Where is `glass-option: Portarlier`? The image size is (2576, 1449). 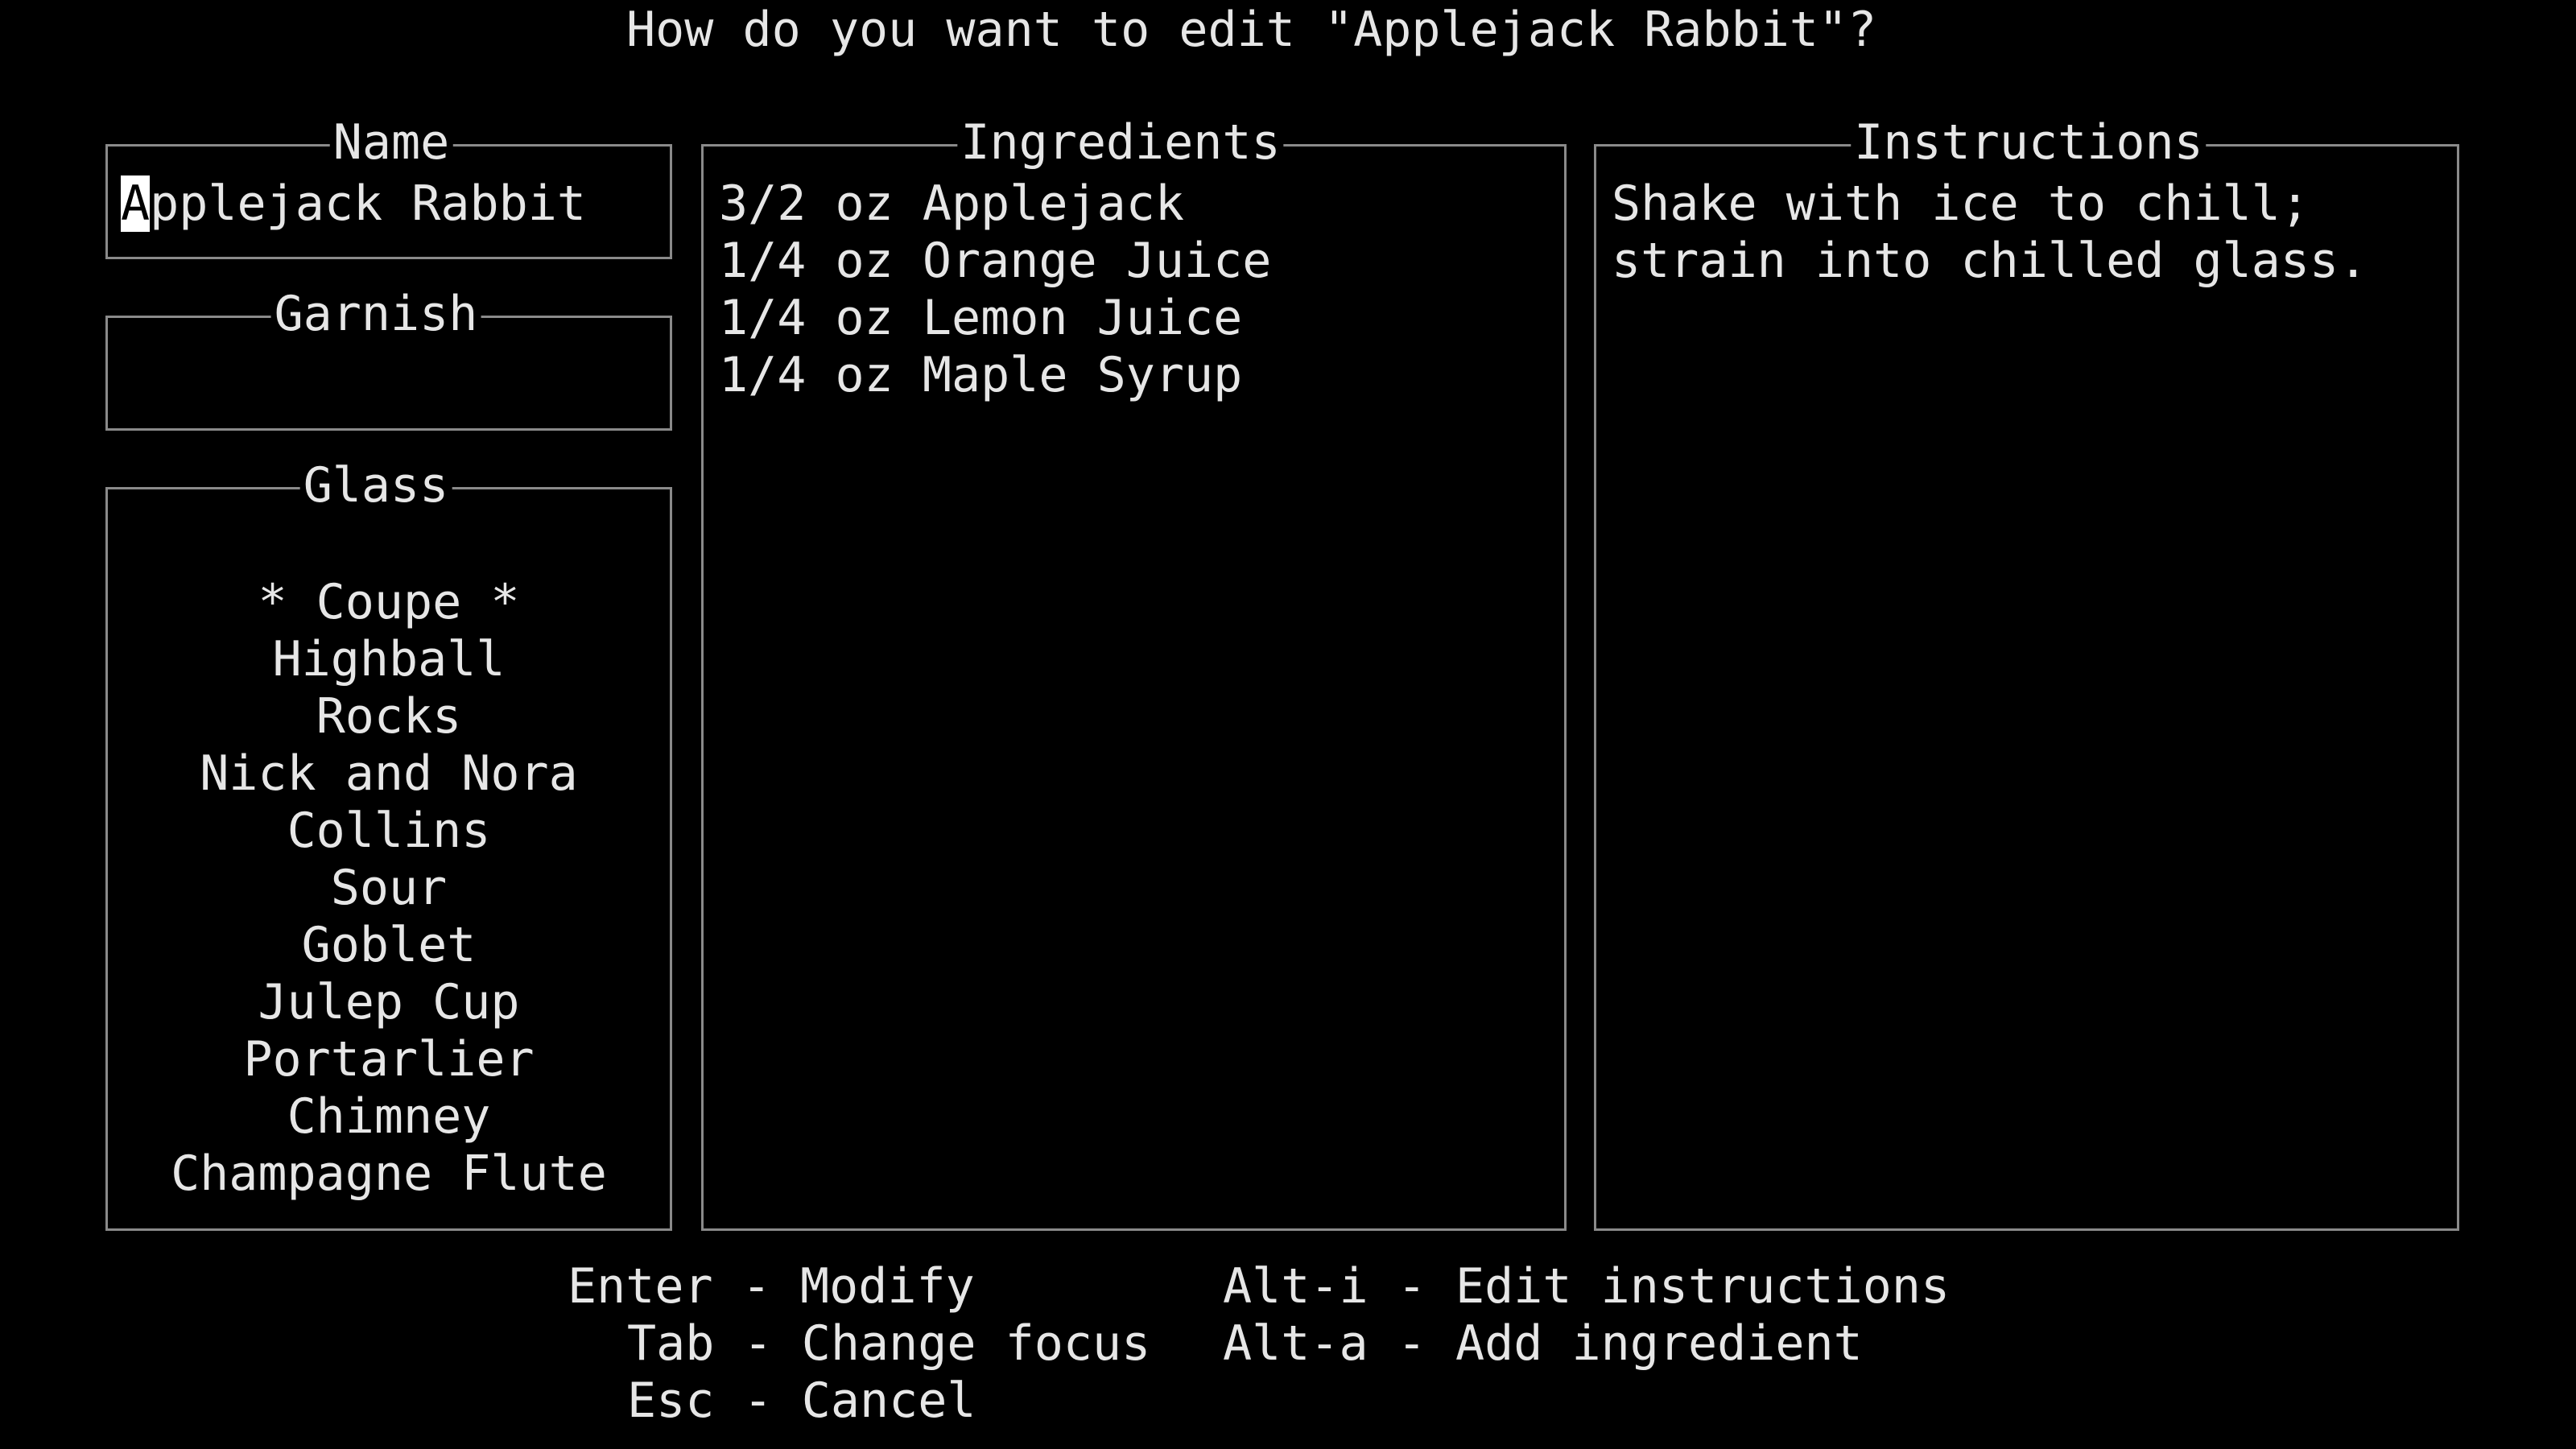 glass-option: Portarlier is located at coordinates (389, 1059).